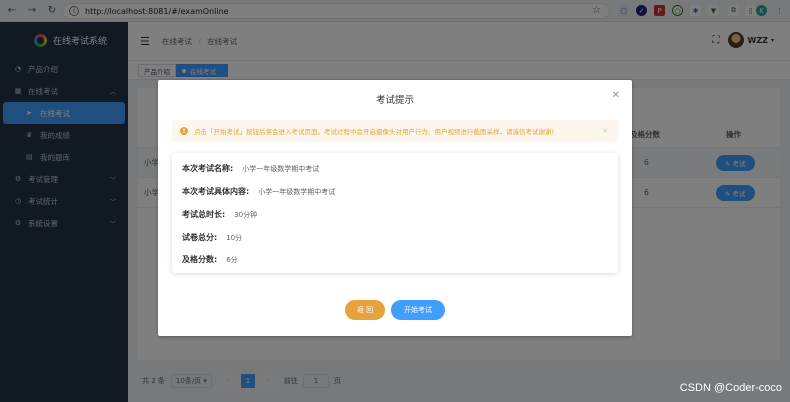  Describe the element at coordinates (216, 191) in the screenshot. I see `info-label: 本次考试具体内容:` at that location.